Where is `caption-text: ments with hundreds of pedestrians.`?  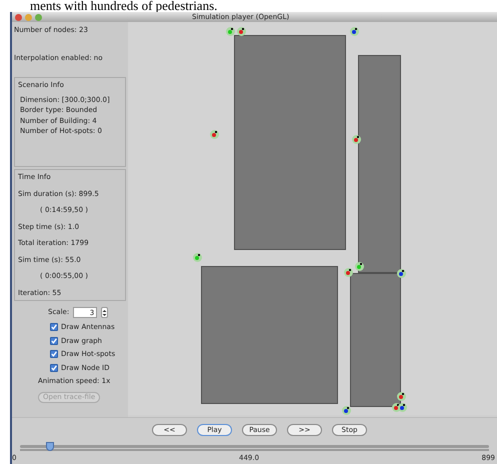 caption-text: ments with hundreds of pedestrians. is located at coordinates (123, 6).